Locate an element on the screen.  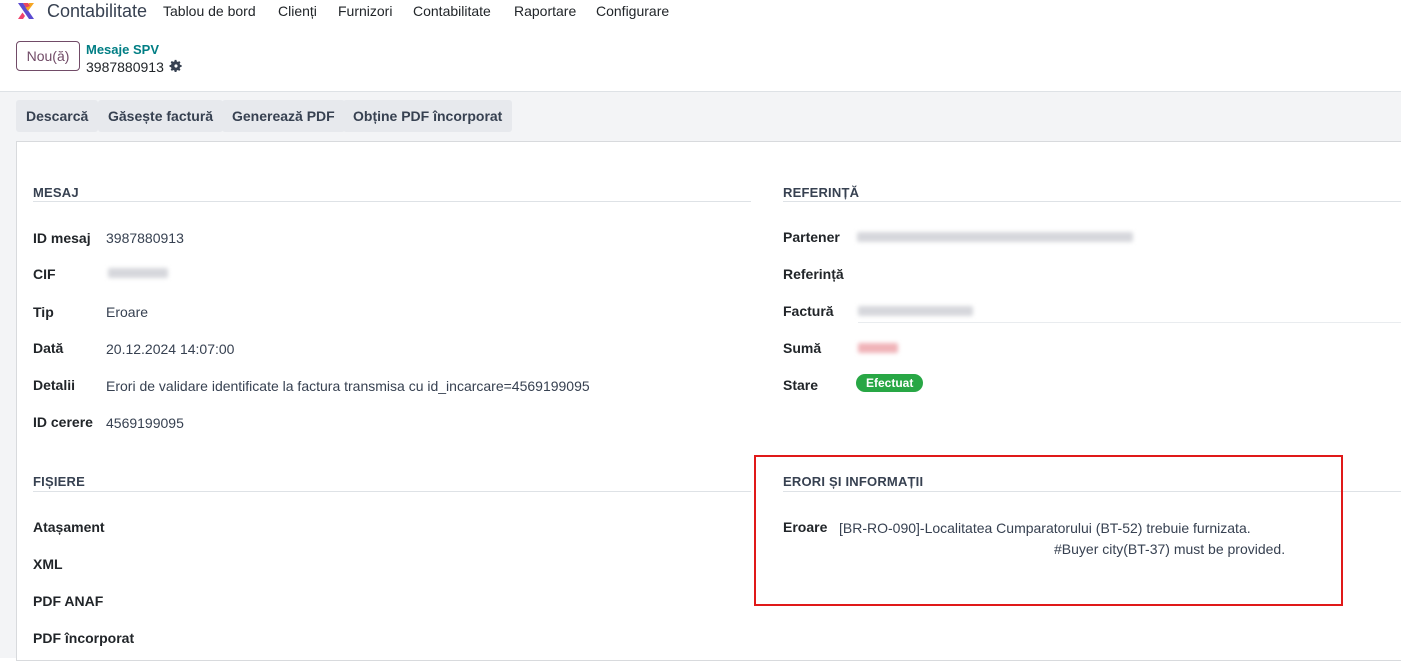
label-tip: Tip is located at coordinates (43, 312).